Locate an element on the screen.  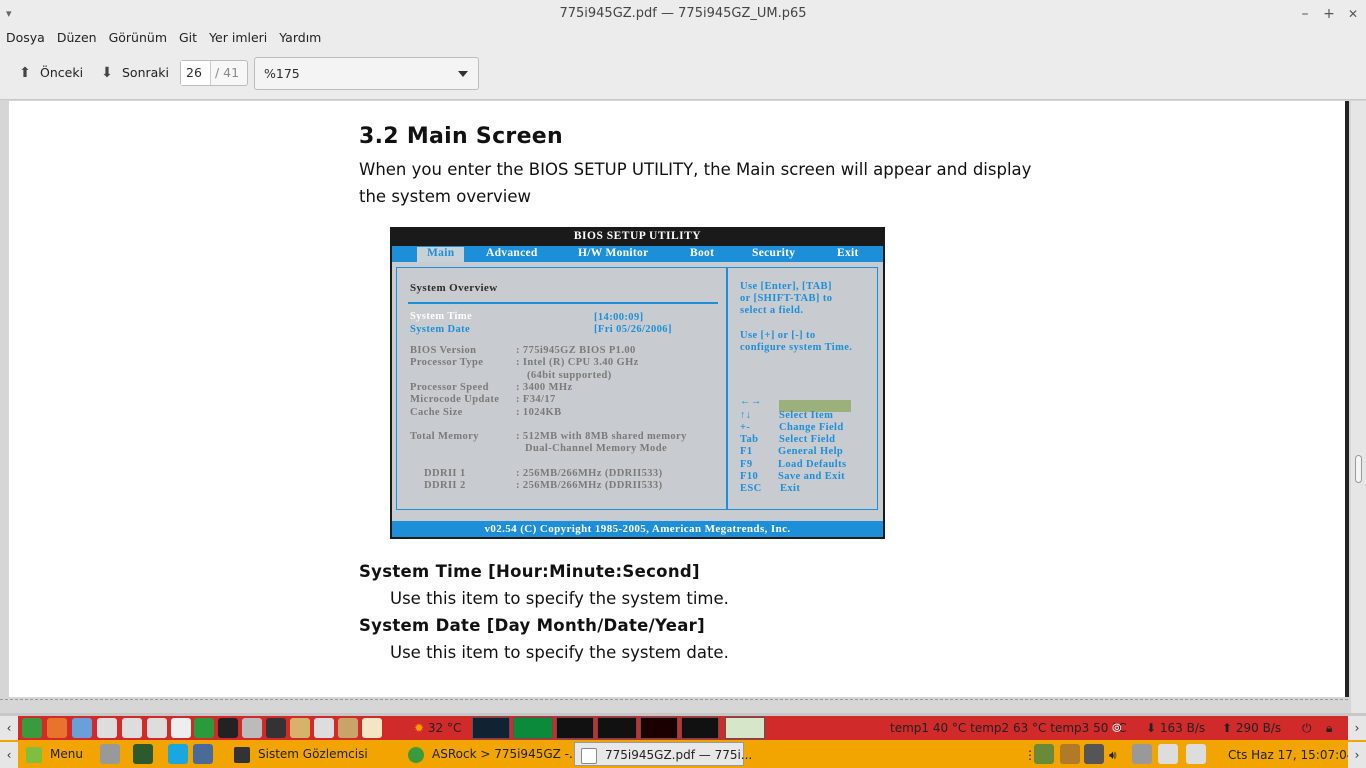
bios-key-desc: Select Field is located at coordinates (807, 439).